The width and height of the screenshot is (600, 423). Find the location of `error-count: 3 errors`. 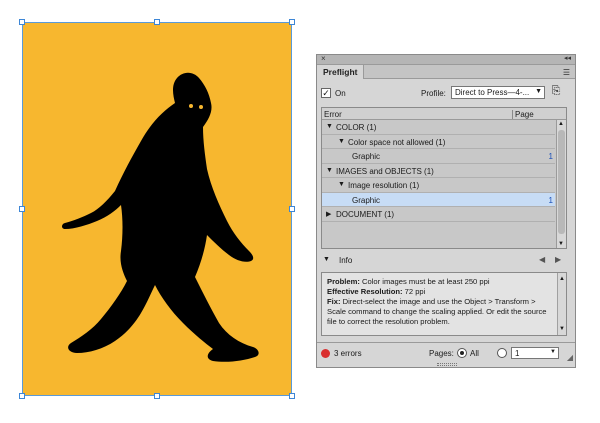

error-count: 3 errors is located at coordinates (348, 353).